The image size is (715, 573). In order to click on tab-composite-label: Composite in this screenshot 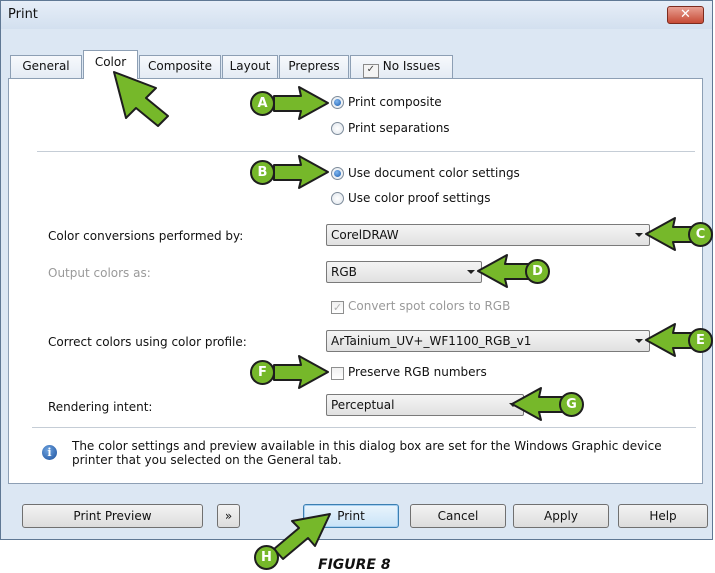, I will do `click(180, 66)`.